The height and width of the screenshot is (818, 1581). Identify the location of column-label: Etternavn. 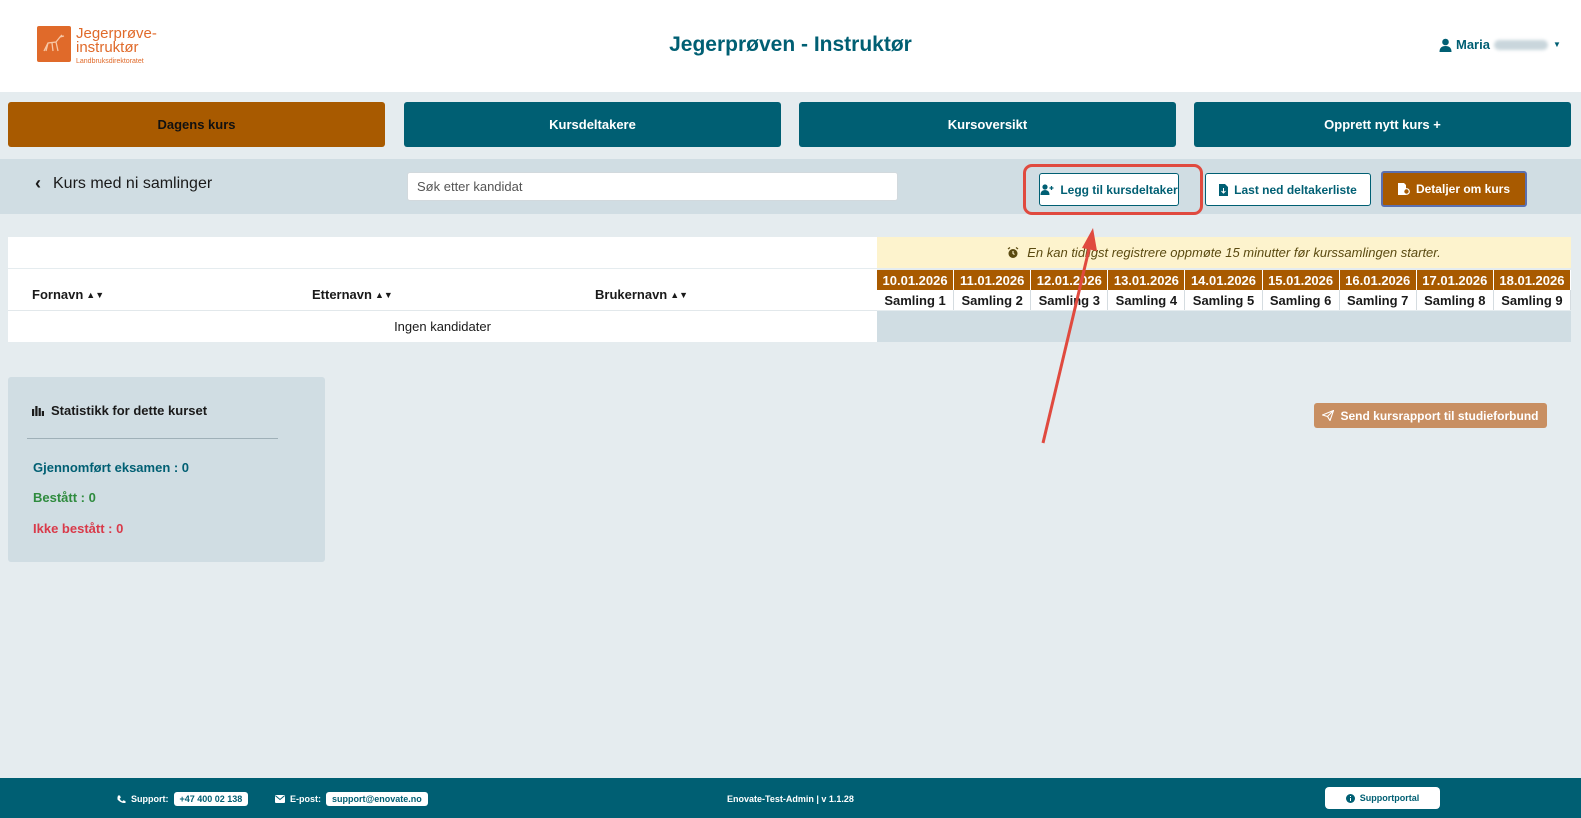
(342, 294).